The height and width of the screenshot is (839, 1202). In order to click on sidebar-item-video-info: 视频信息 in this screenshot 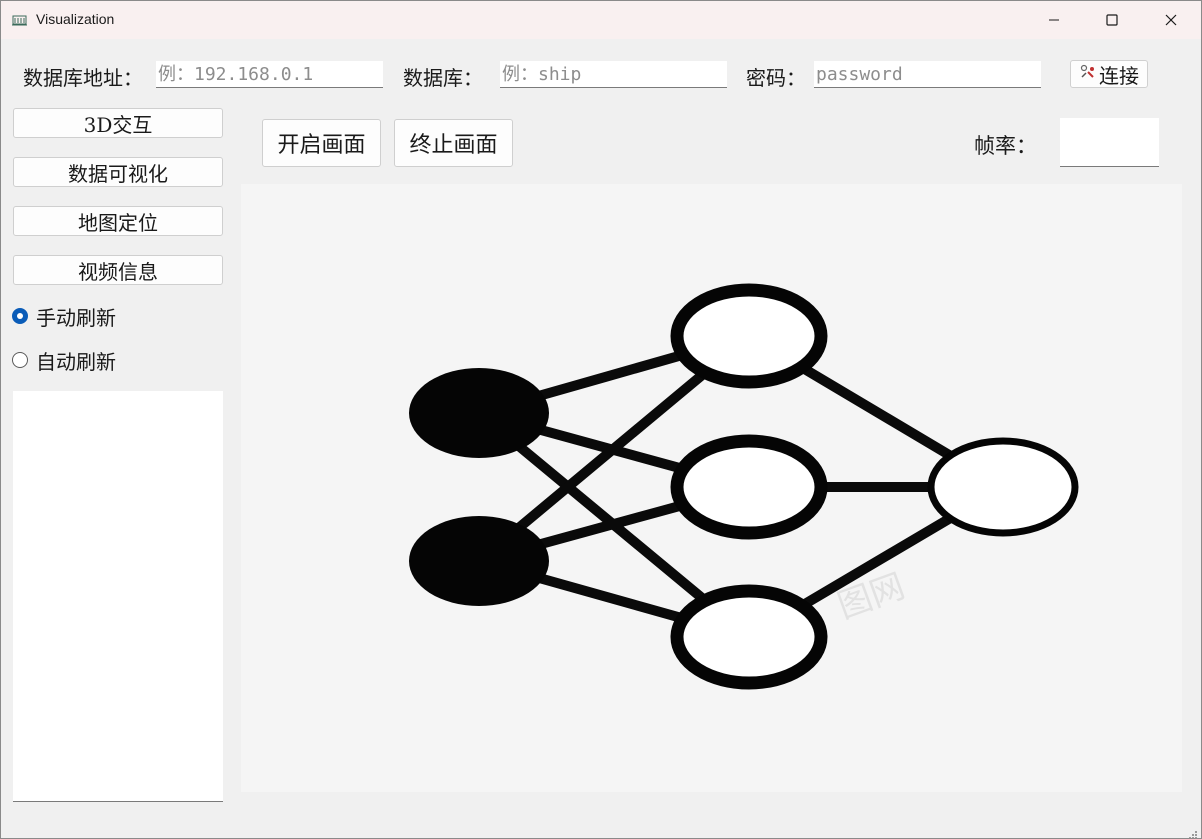, I will do `click(118, 270)`.